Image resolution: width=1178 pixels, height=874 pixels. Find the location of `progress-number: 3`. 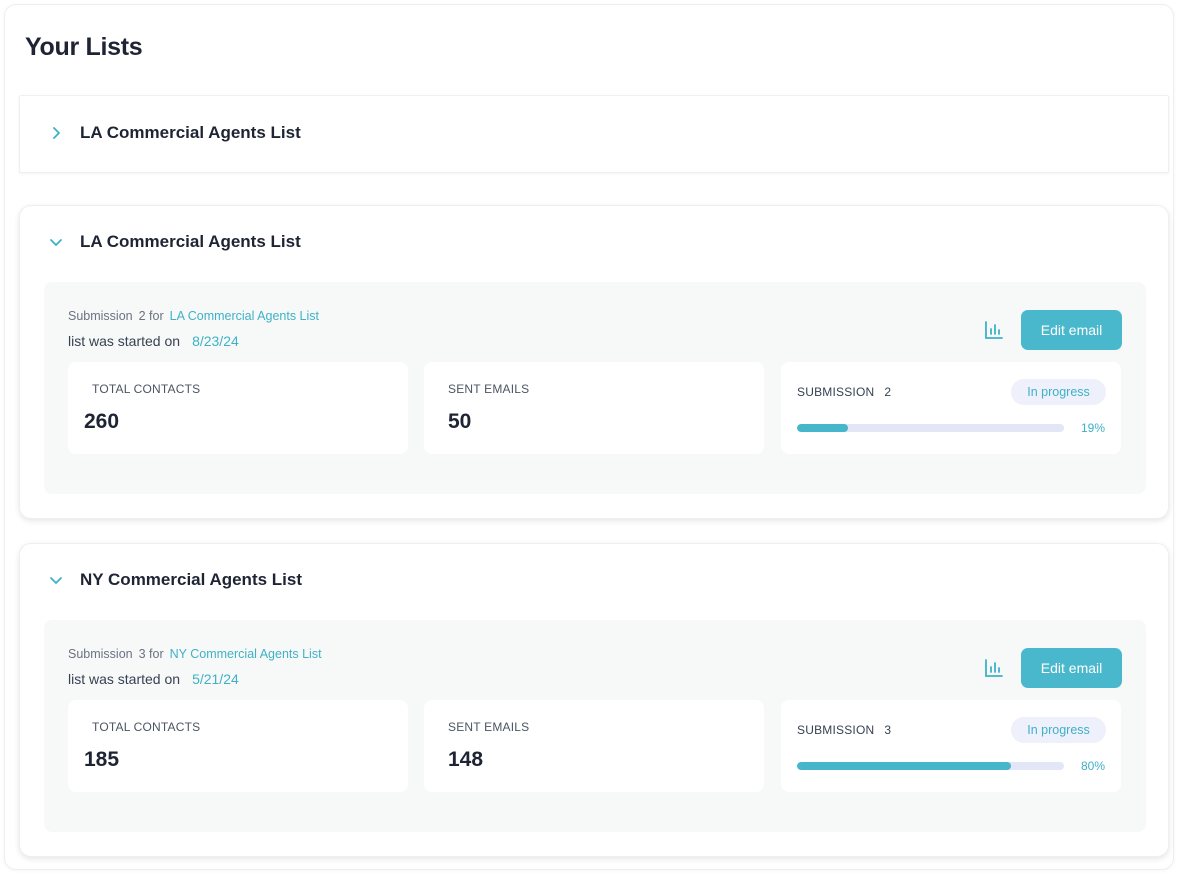

progress-number: 3 is located at coordinates (888, 730).